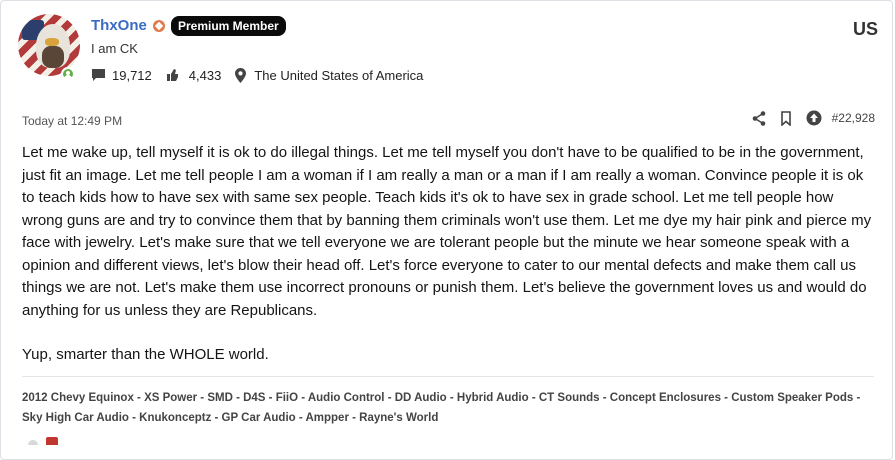  What do you see at coordinates (43, 441) in the screenshot?
I see `next-post-avatar-peek` at bounding box center [43, 441].